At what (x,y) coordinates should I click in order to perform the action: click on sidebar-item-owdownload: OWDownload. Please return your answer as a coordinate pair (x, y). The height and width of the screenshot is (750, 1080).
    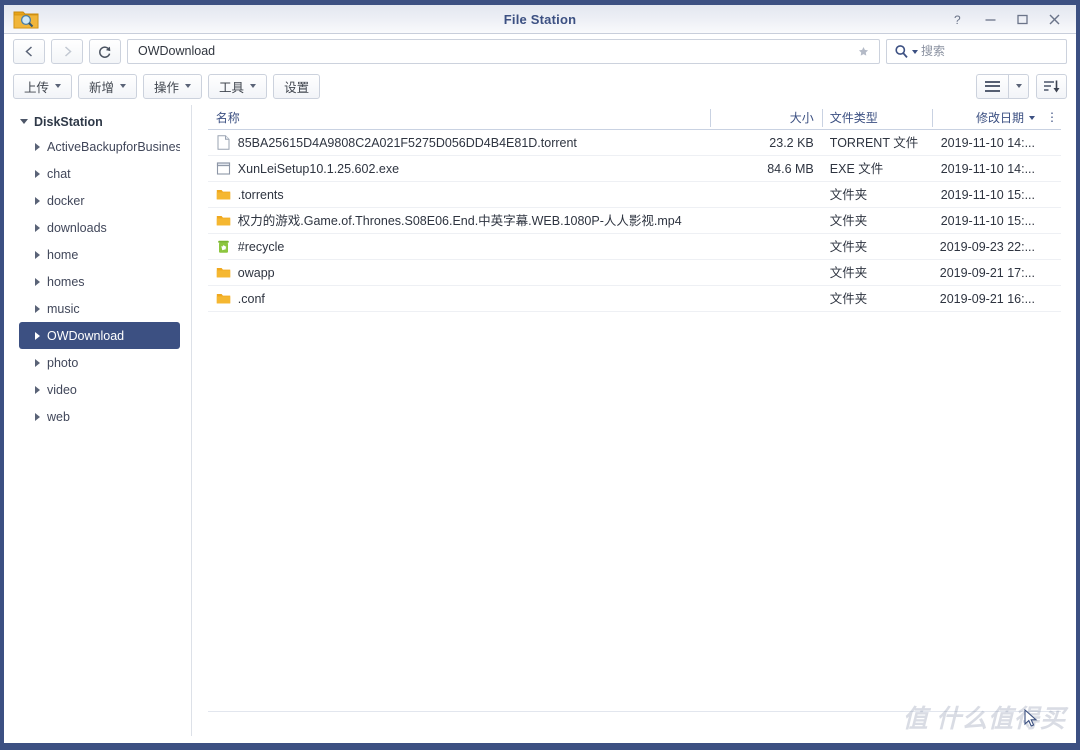
    Looking at the image, I should click on (99, 335).